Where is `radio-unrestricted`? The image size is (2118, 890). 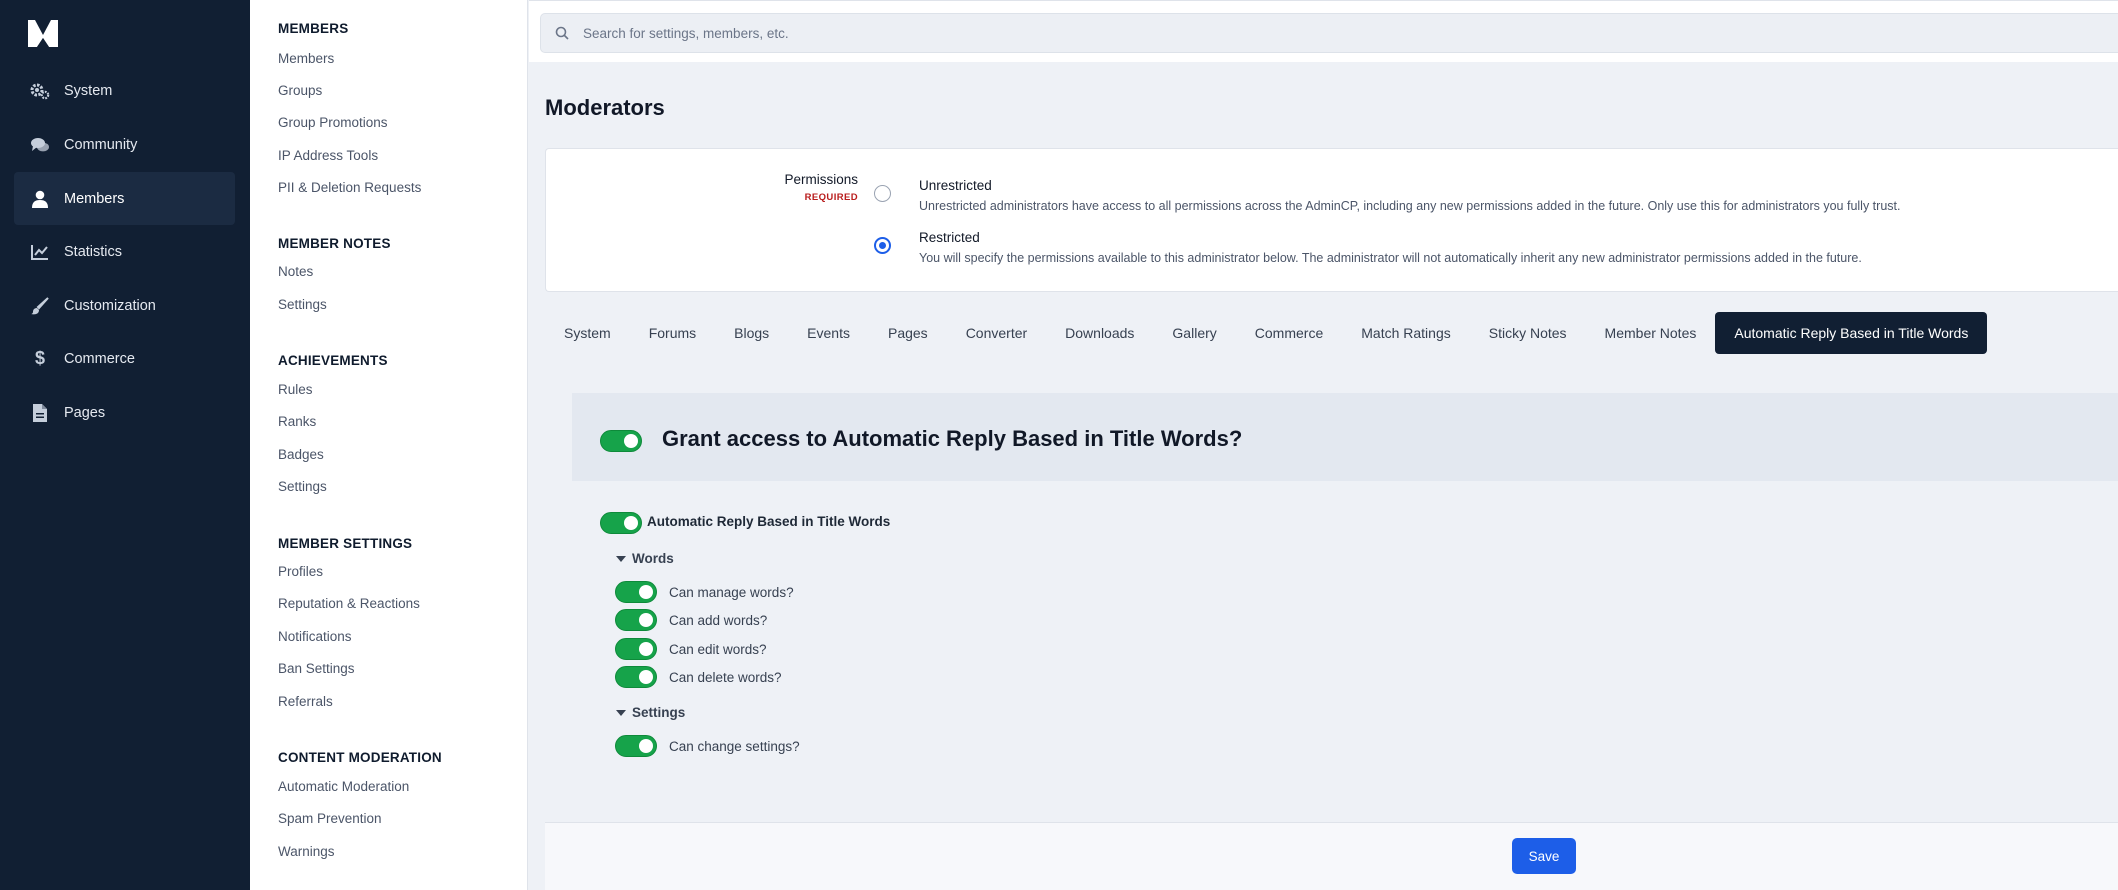
radio-unrestricted is located at coordinates (882, 193).